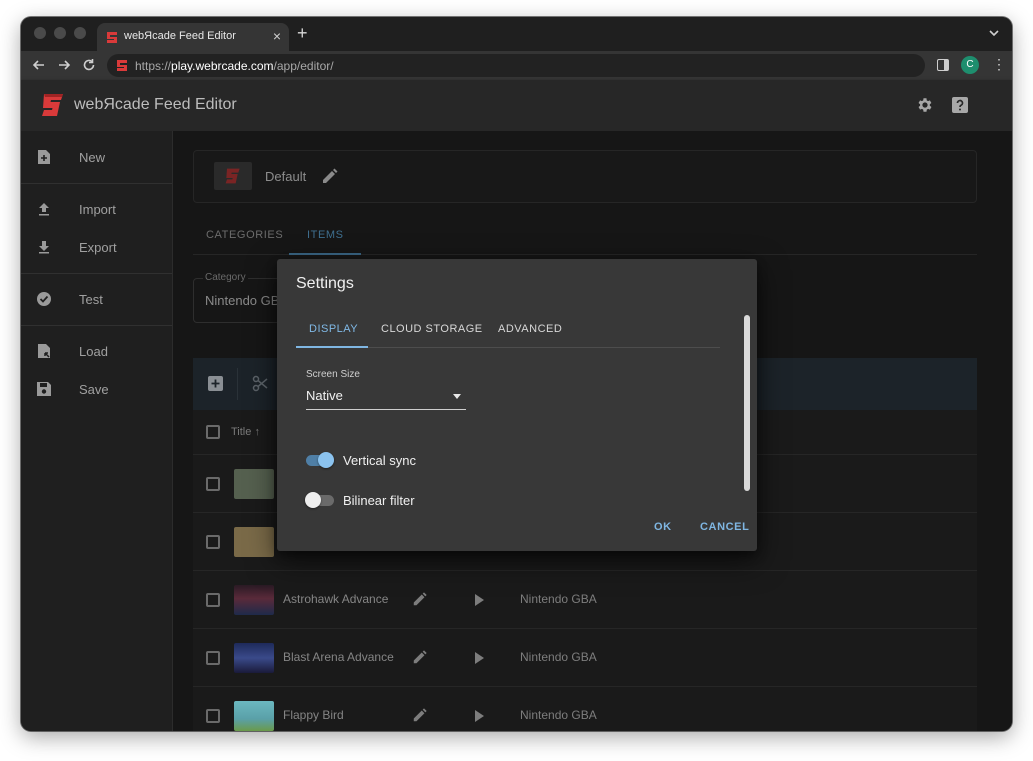 Image resolution: width=1033 pixels, height=761 pixels. Describe the element at coordinates (277, 36) in the screenshot. I see `tab-close-icon: ×` at that location.